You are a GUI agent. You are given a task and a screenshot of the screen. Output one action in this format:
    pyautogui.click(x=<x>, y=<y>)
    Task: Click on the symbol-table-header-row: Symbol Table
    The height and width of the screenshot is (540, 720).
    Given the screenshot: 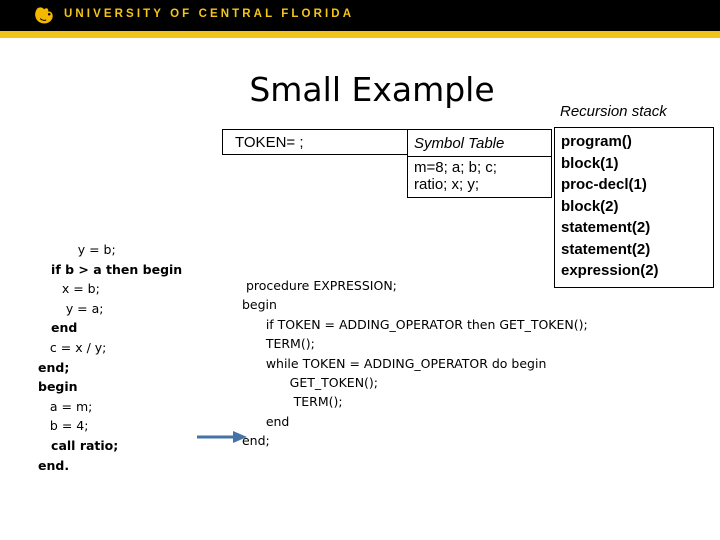 What is the action you would take?
    pyautogui.click(x=479, y=143)
    